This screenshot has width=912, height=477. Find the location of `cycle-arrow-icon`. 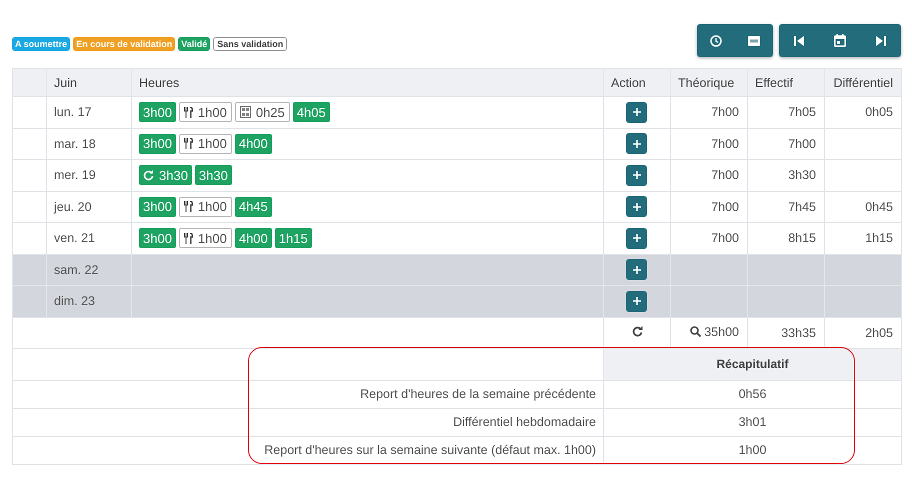

cycle-arrow-icon is located at coordinates (148, 175).